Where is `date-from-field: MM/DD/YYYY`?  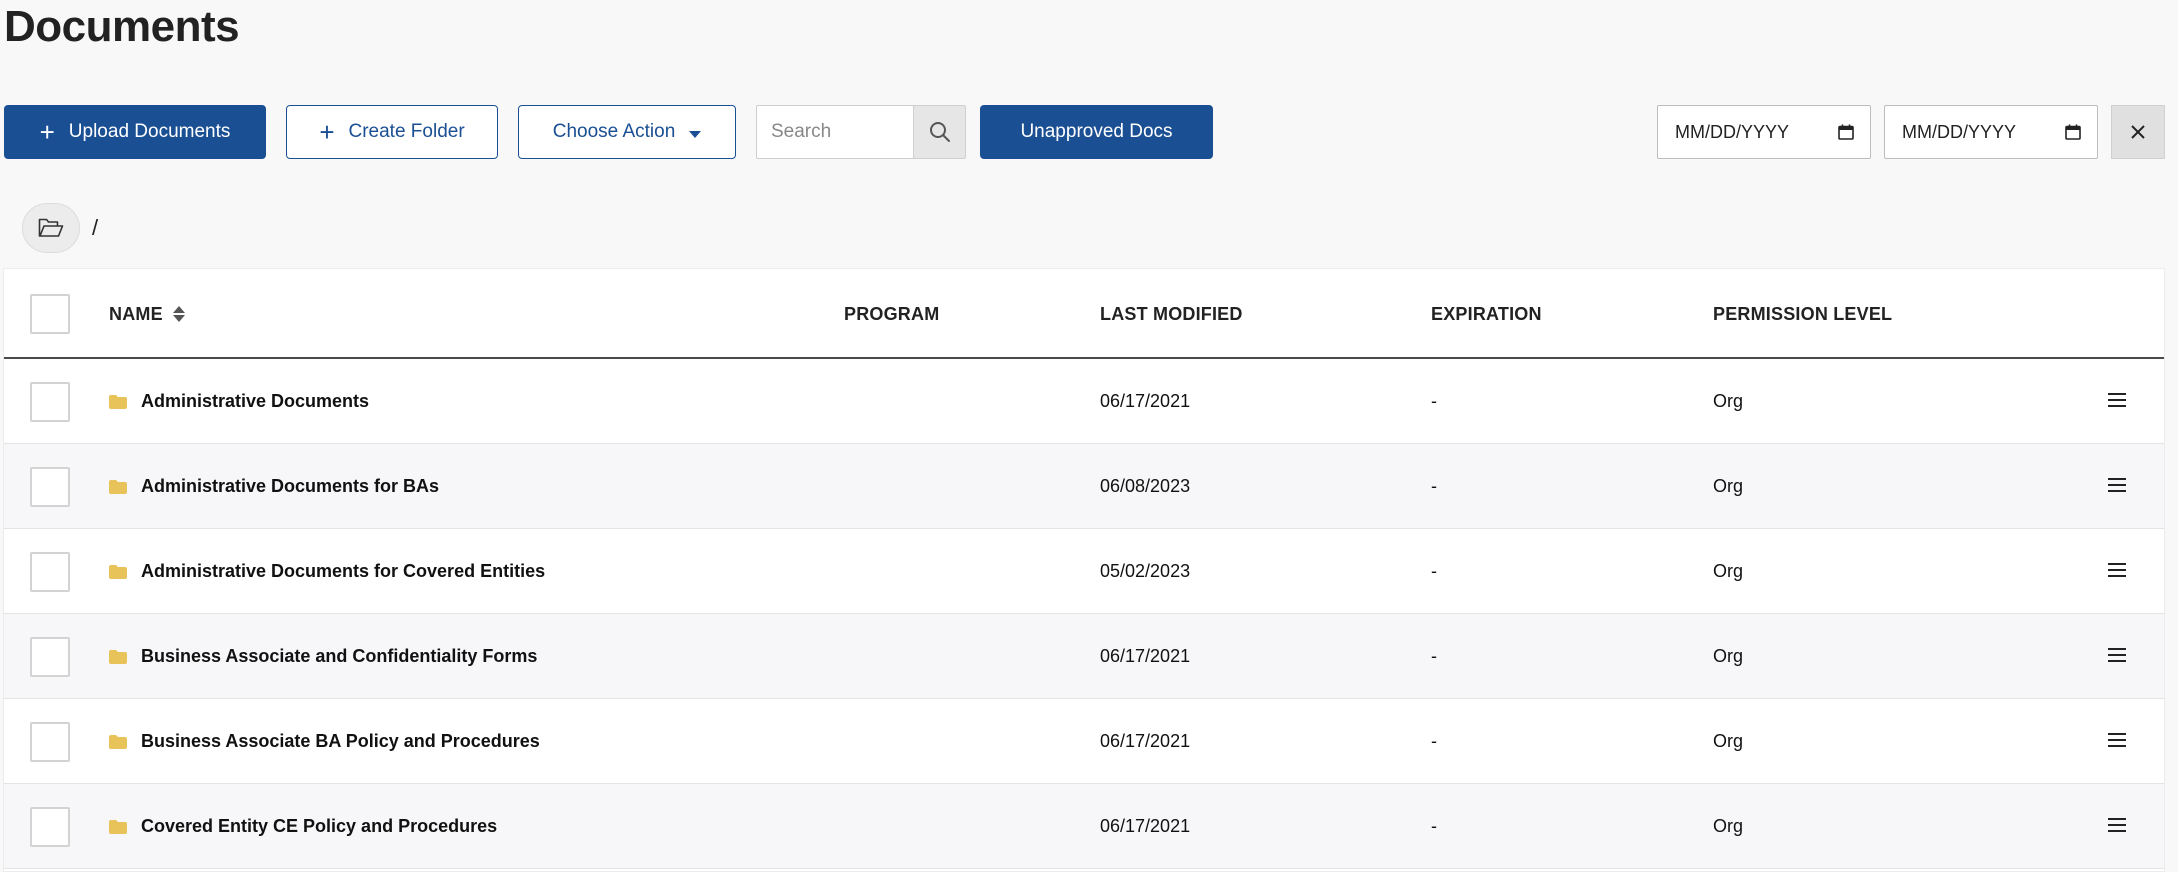
date-from-field: MM/DD/YYYY is located at coordinates (1764, 132).